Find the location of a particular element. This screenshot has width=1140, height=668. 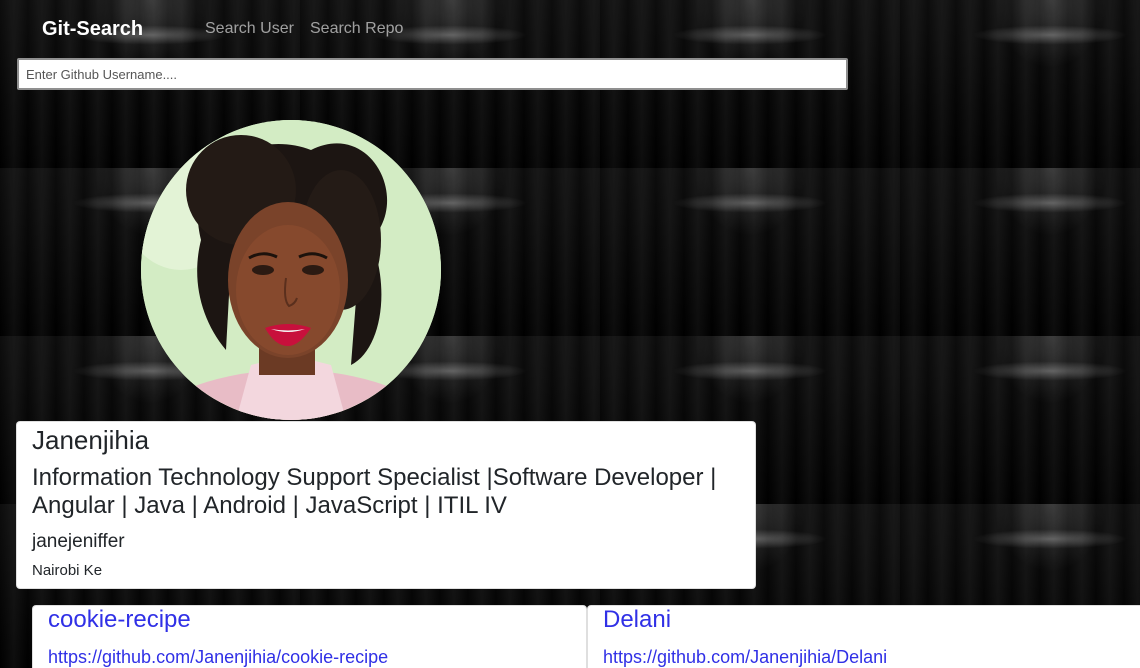

profile-name: Janenjihia is located at coordinates (91, 440).